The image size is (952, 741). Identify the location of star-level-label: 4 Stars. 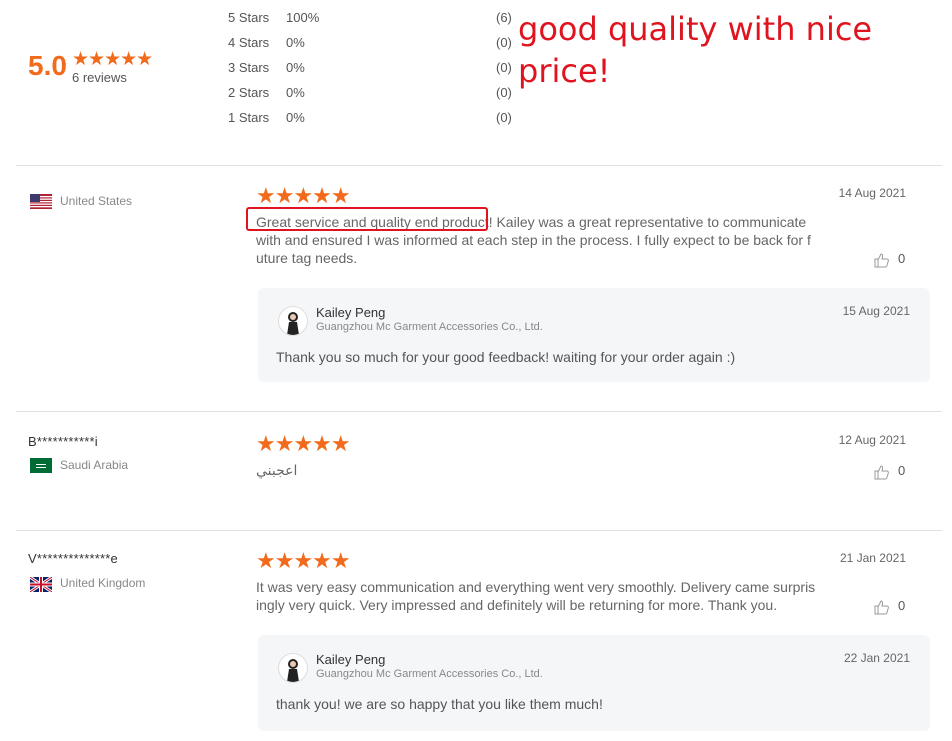
(249, 42).